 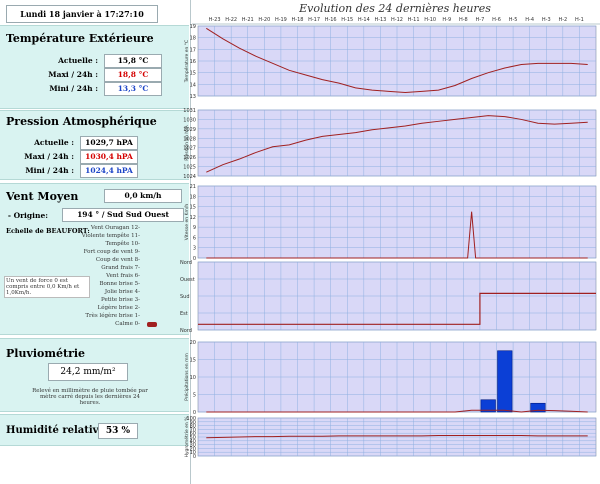 I want to click on y-tick-label: 5, so click(x=194, y=396).